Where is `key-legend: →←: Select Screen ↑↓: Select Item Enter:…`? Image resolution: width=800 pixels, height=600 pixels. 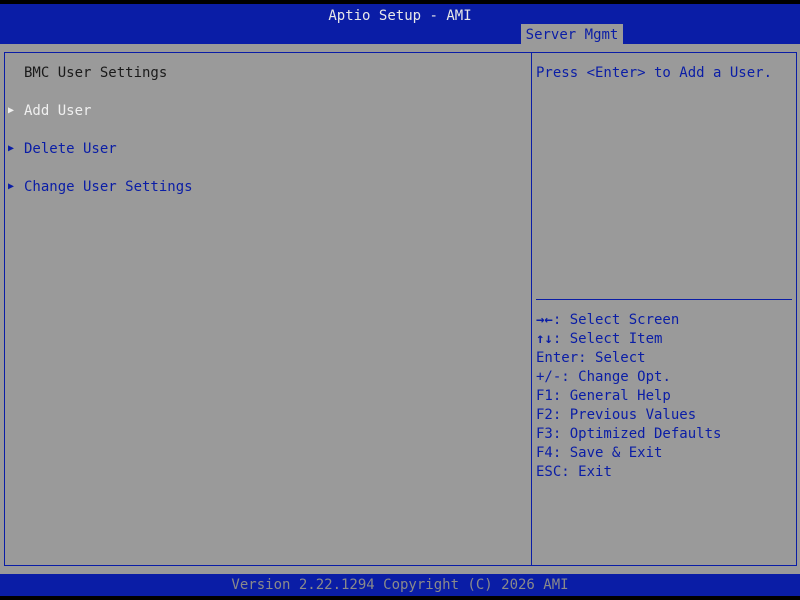 key-legend: →←: Select Screen ↑↓: Select Item Enter:… is located at coordinates (664, 396).